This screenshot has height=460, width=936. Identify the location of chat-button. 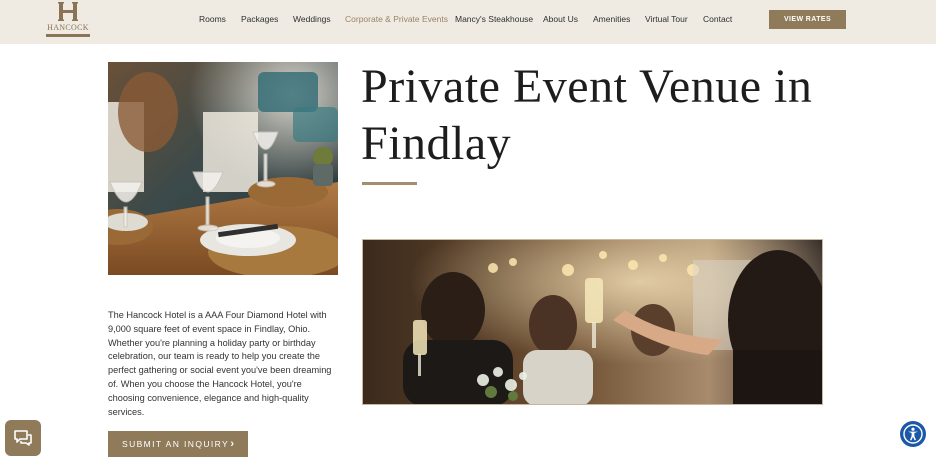
(23, 438).